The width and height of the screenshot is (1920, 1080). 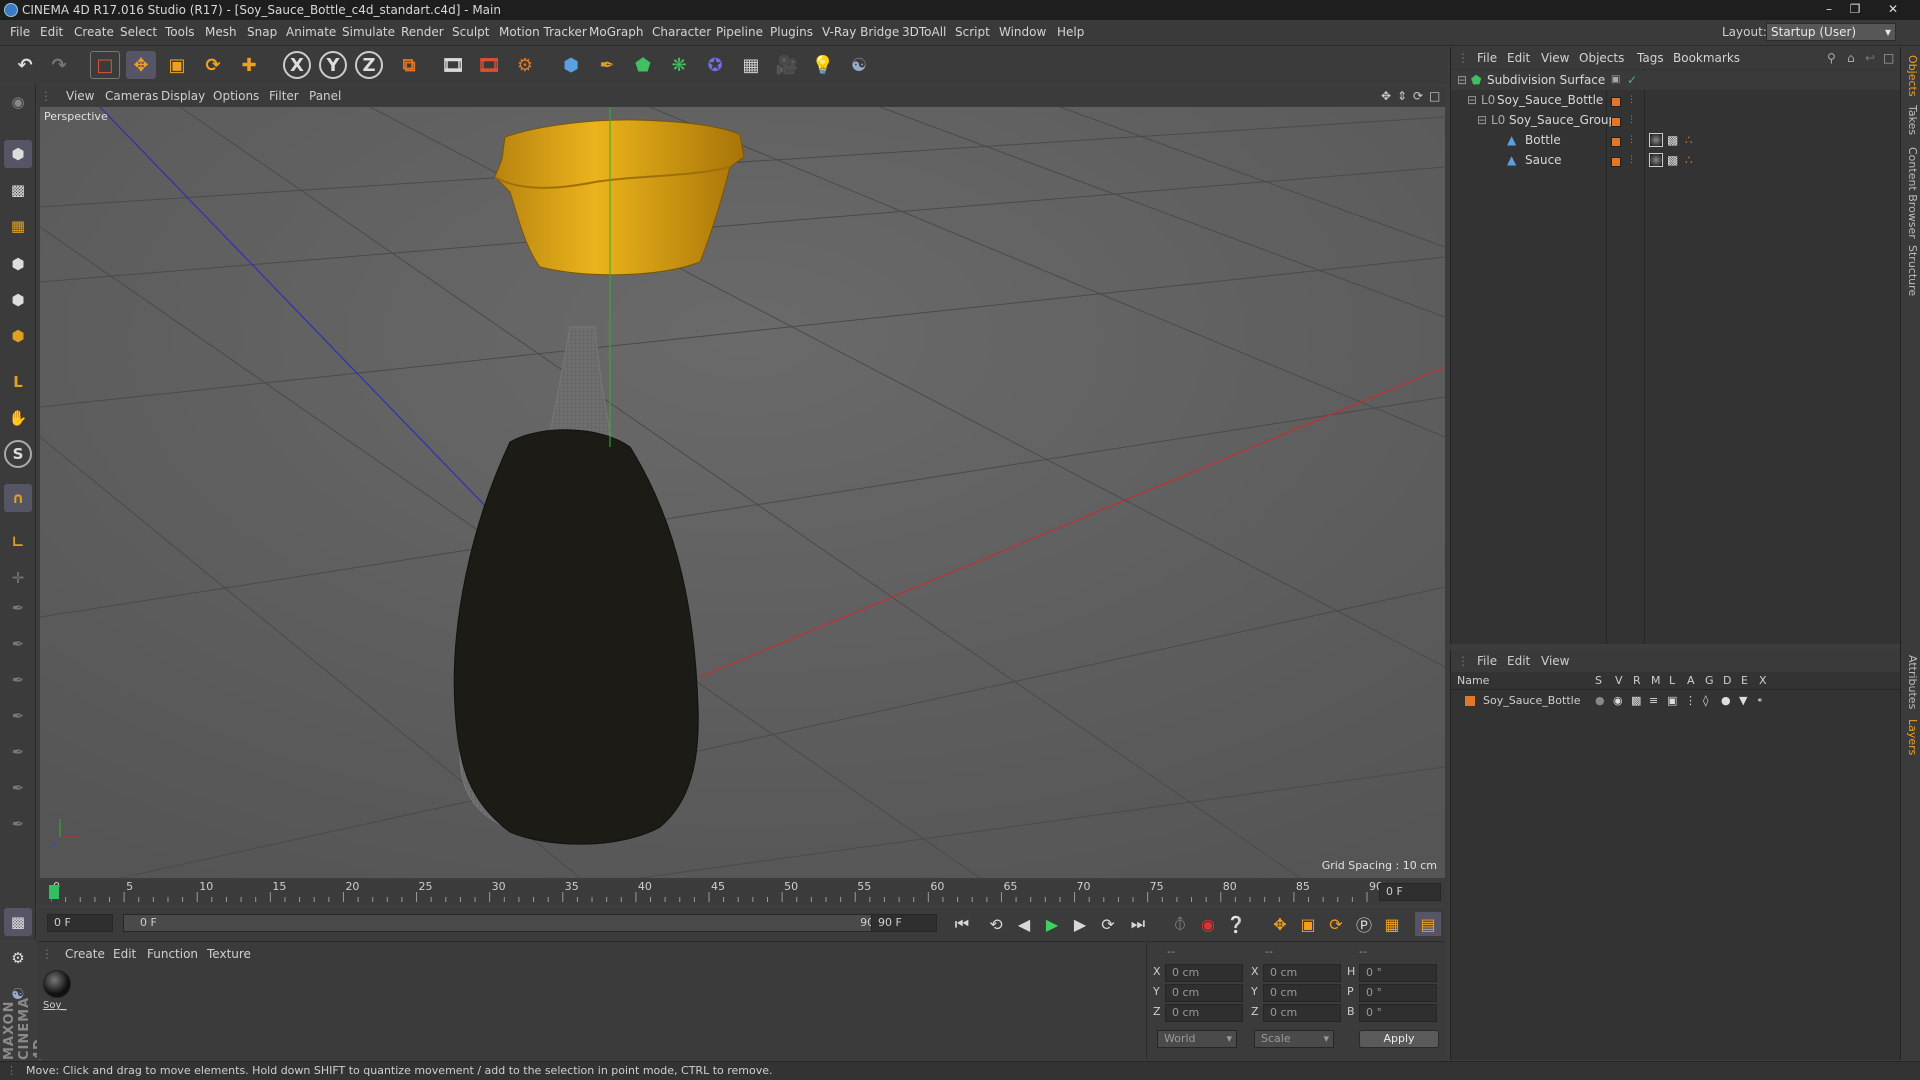 What do you see at coordinates (18, 680) in the screenshot?
I see `sculpt-smooth-icon: ✒` at bounding box center [18, 680].